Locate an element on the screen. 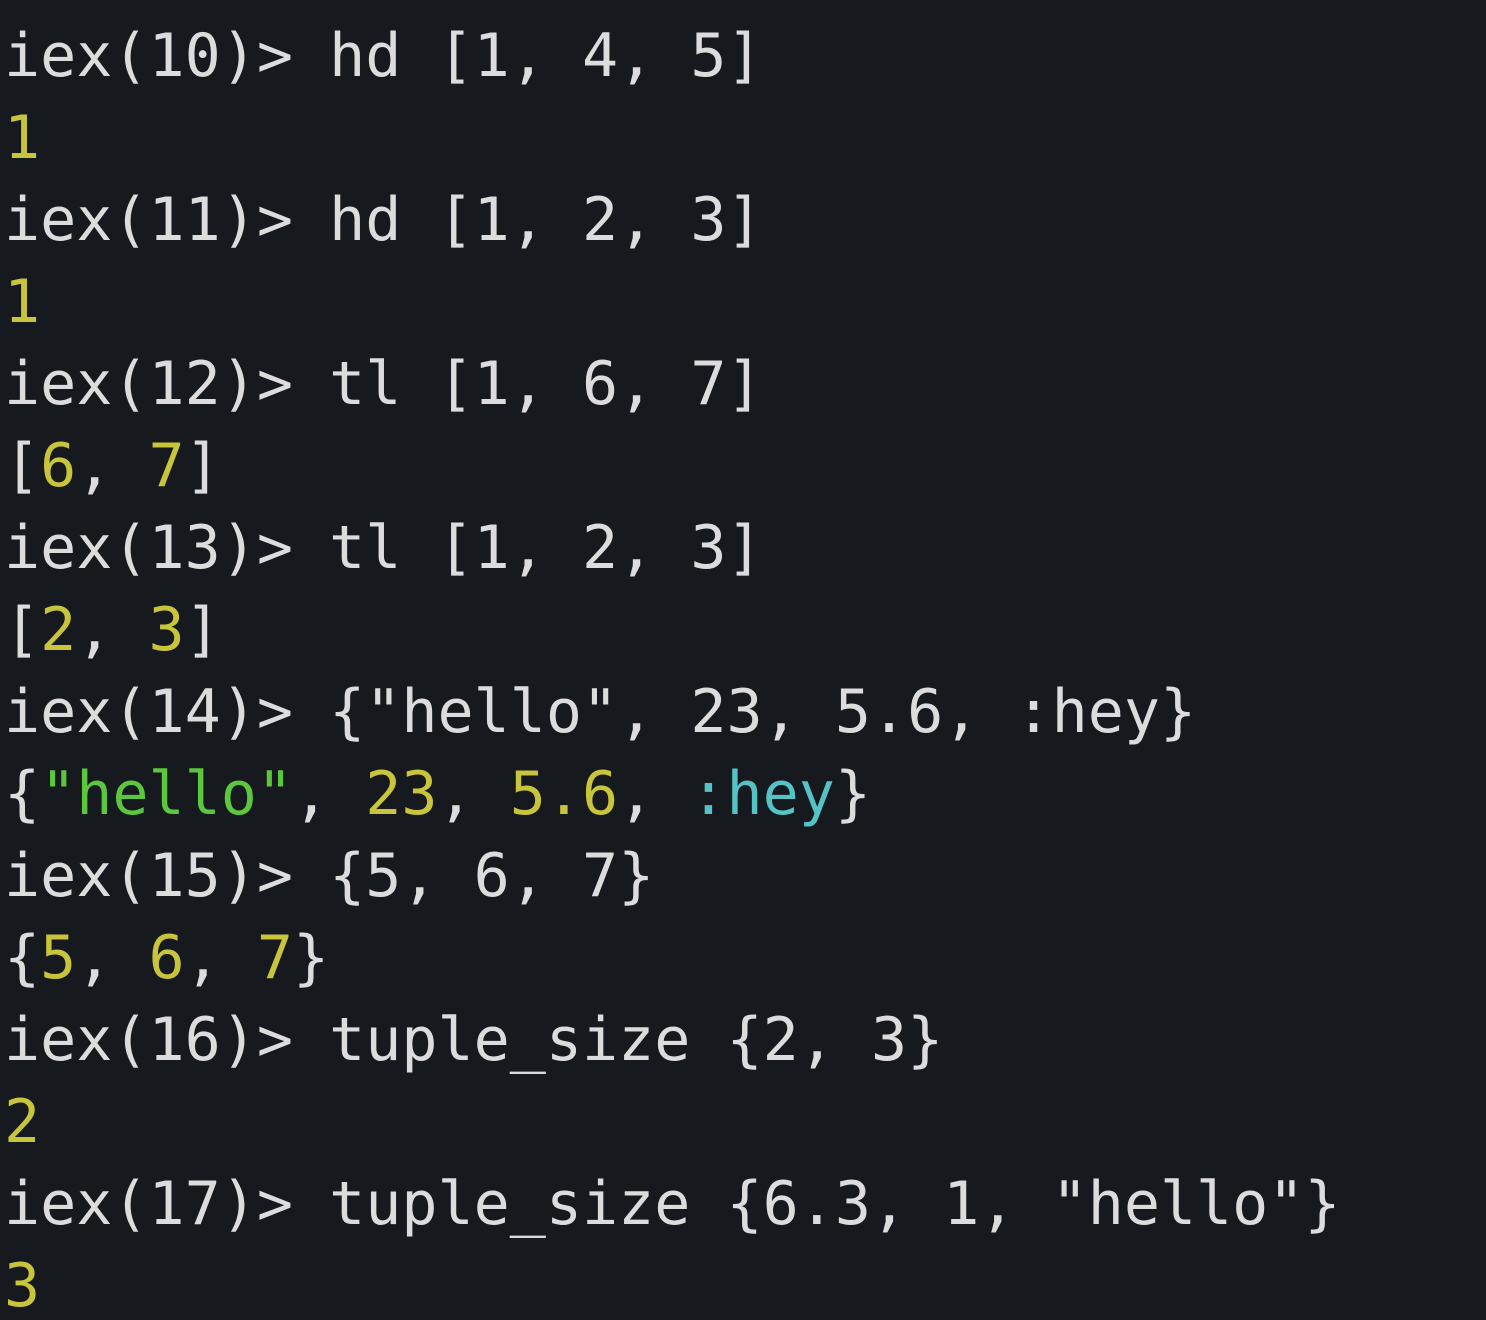 This screenshot has height=1320, width=1486. terminal-str-token: "hello" is located at coordinates (166, 794).